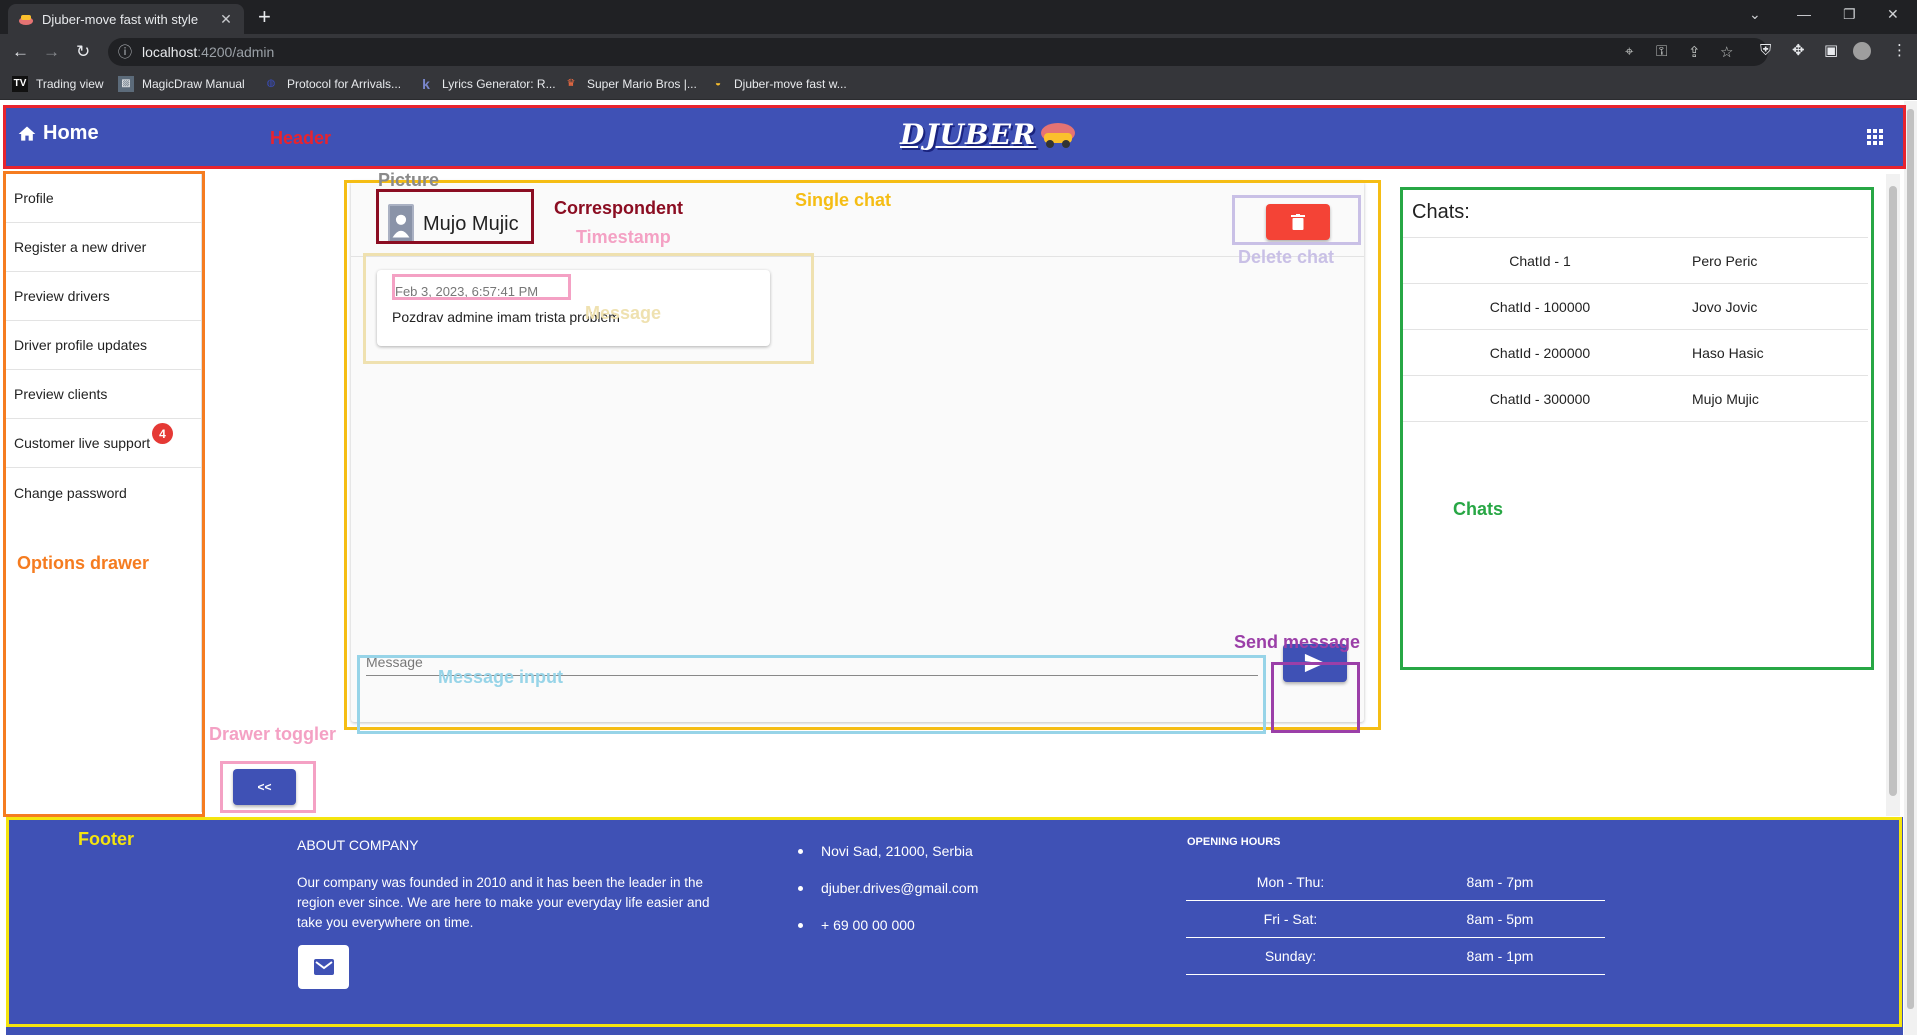  What do you see at coordinates (103, 198) in the screenshot?
I see `drawer-item-profile: Profile` at bounding box center [103, 198].